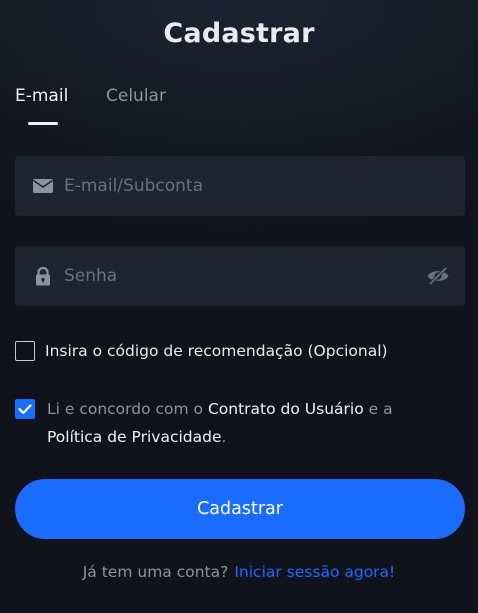 This screenshot has width=478, height=613. I want to click on referral-checkbox, so click(25, 351).